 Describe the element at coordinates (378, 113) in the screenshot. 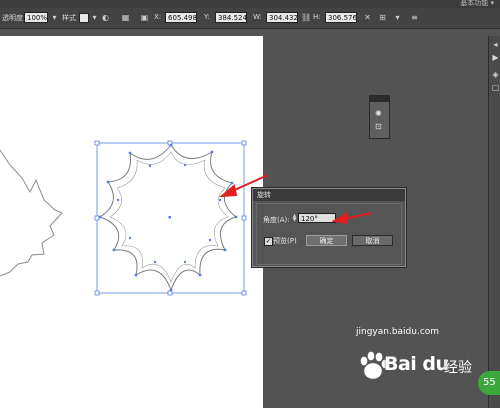

I see `gear-icon: ✺` at that location.